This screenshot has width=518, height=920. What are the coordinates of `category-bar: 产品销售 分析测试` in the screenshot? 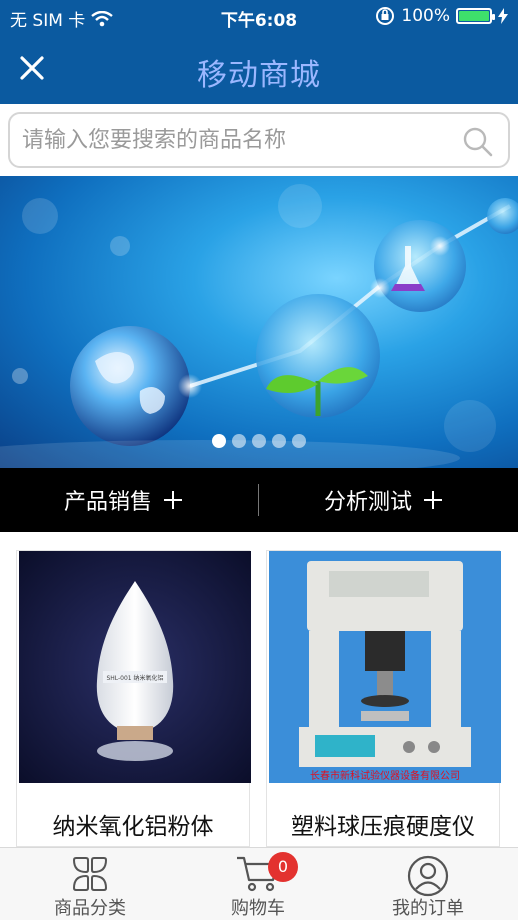 It's located at (259, 500).